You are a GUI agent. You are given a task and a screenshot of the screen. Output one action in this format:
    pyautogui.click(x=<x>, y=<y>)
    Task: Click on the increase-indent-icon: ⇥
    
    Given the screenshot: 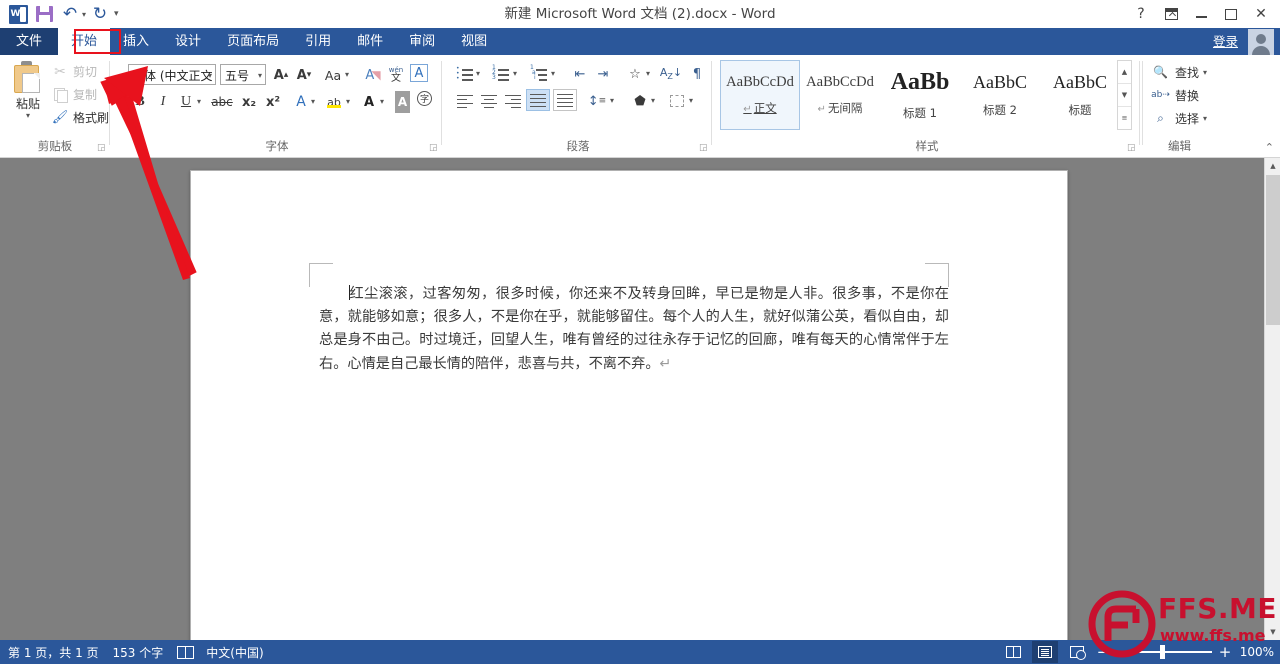 What is the action you would take?
    pyautogui.click(x=603, y=74)
    